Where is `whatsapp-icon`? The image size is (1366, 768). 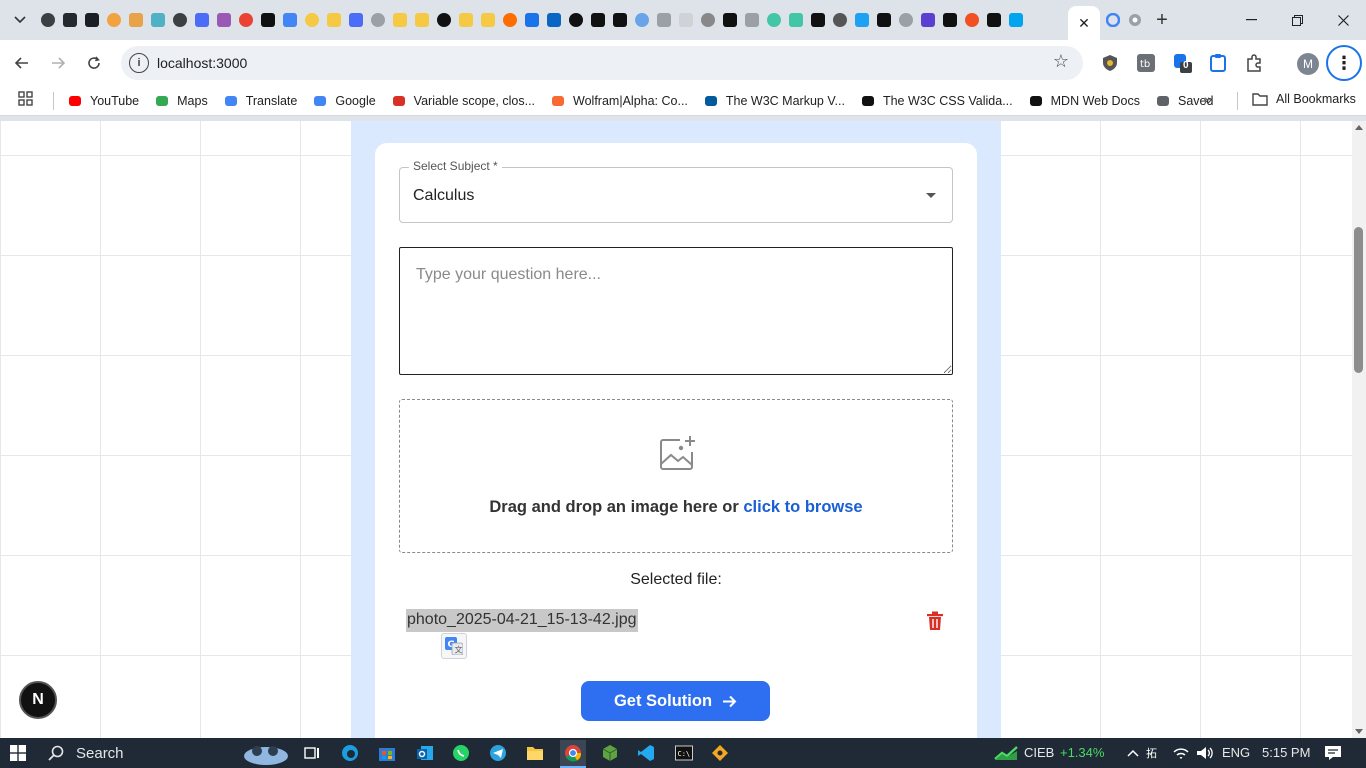 whatsapp-icon is located at coordinates (461, 753).